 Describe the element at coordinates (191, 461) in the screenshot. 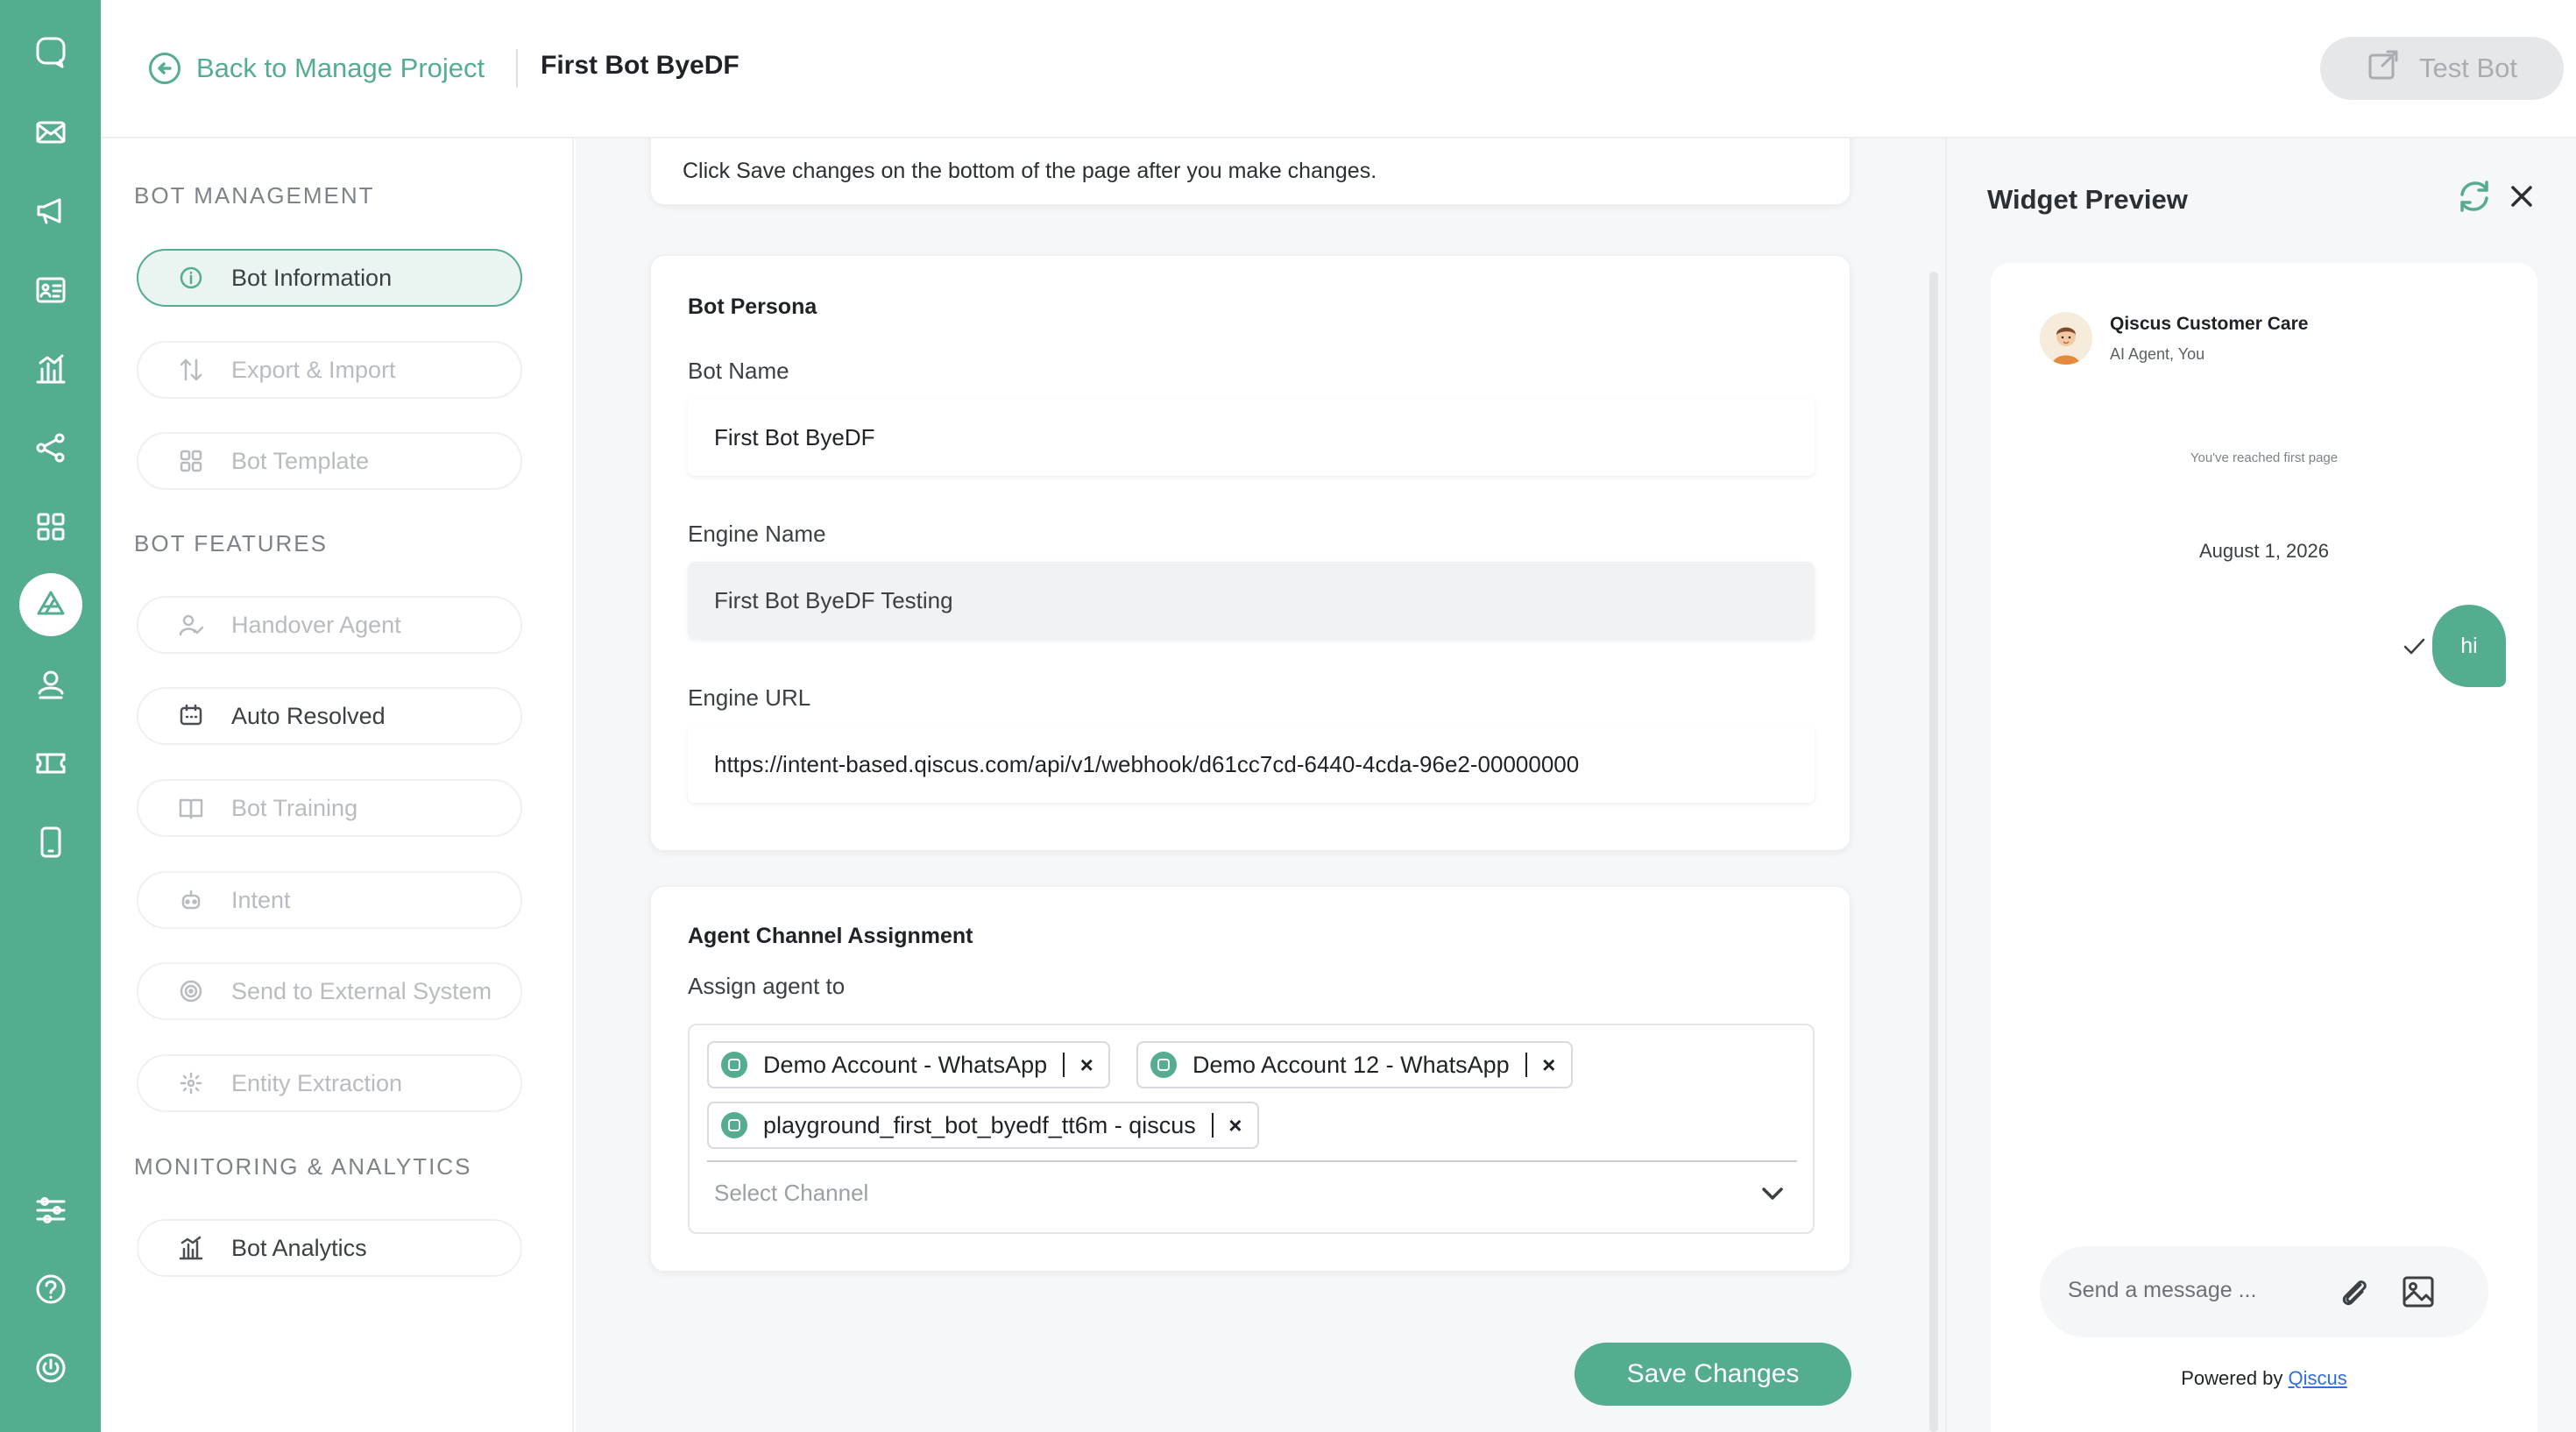

I see `template-grid-icon` at that location.